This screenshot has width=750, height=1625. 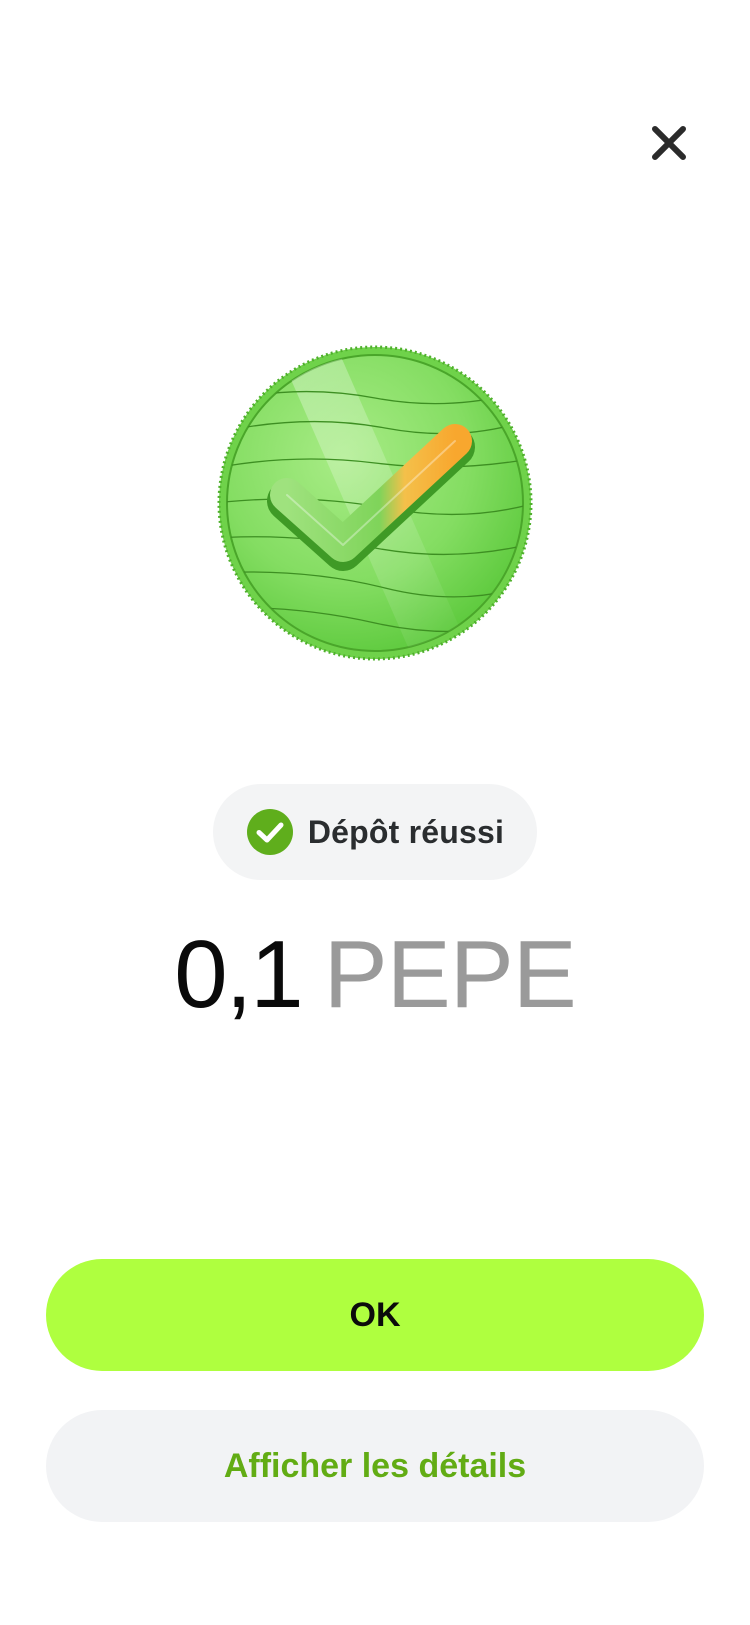 What do you see at coordinates (375, 503) in the screenshot?
I see `green-coin-check-icon` at bounding box center [375, 503].